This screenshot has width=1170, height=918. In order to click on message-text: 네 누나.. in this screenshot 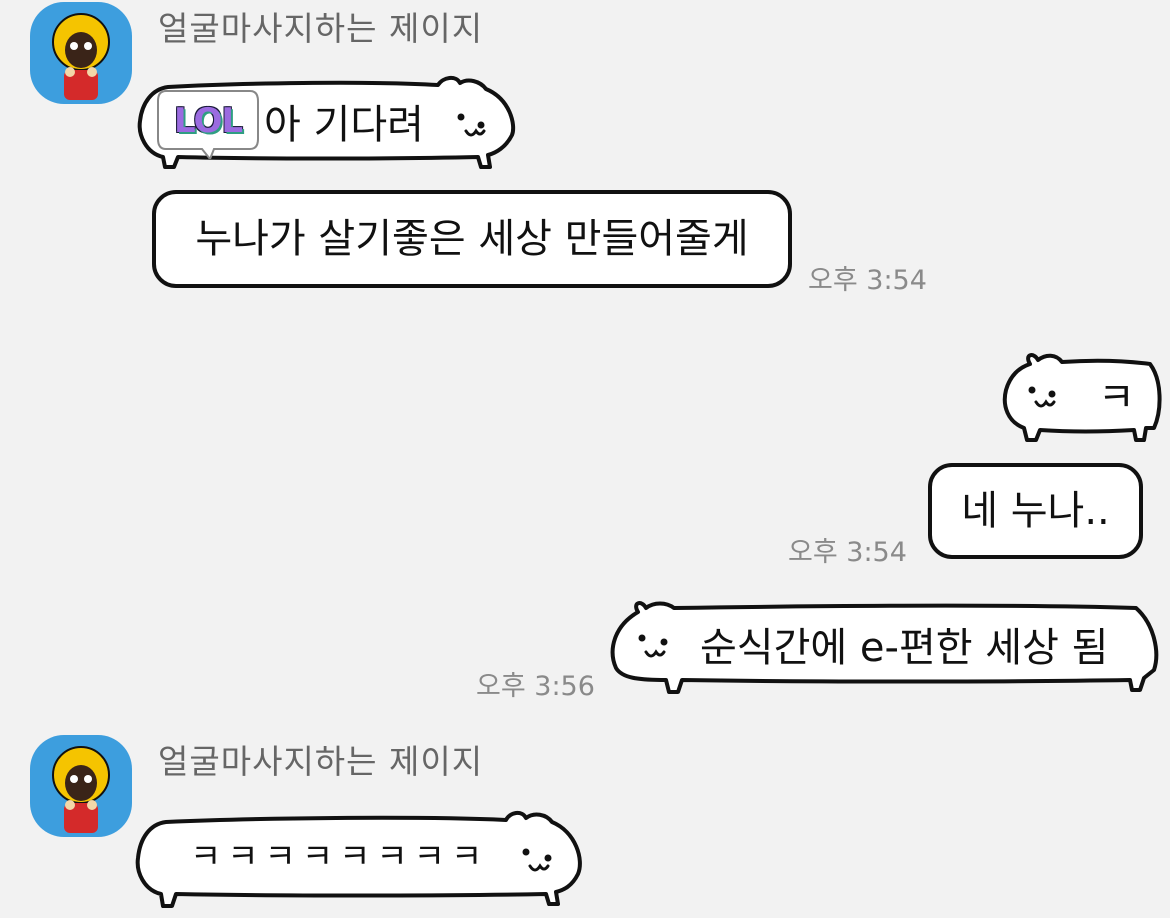, I will do `click(1035, 511)`.